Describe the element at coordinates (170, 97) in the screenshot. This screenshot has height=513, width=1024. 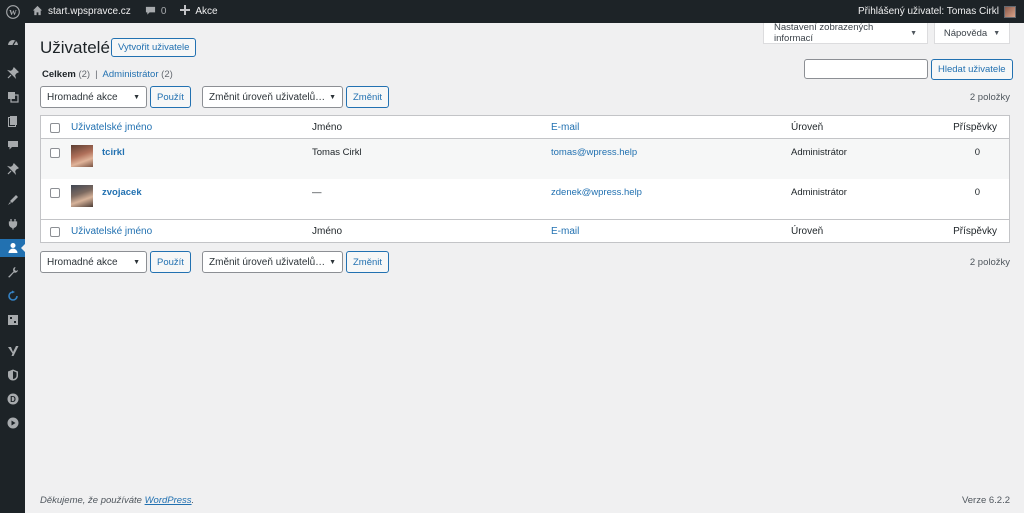
I see `apply-button: Použít` at that location.